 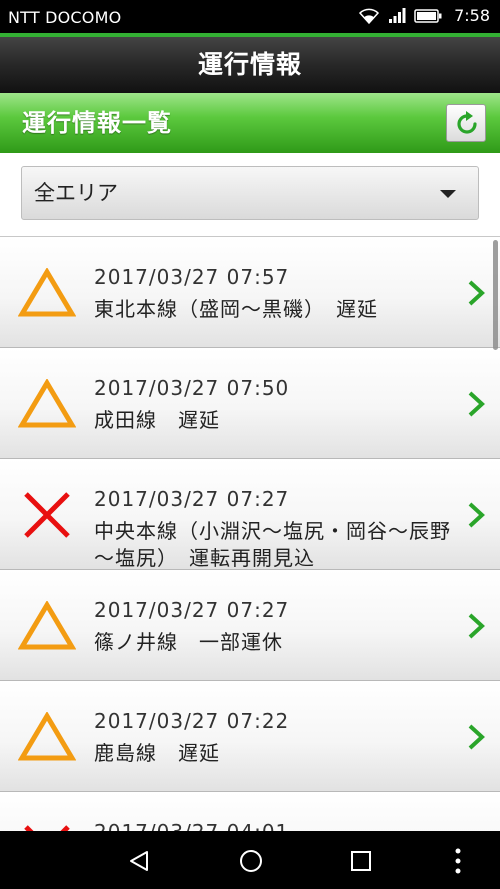 What do you see at coordinates (250, 812) in the screenshot?
I see `list-item: 2017/03/27 04:01` at bounding box center [250, 812].